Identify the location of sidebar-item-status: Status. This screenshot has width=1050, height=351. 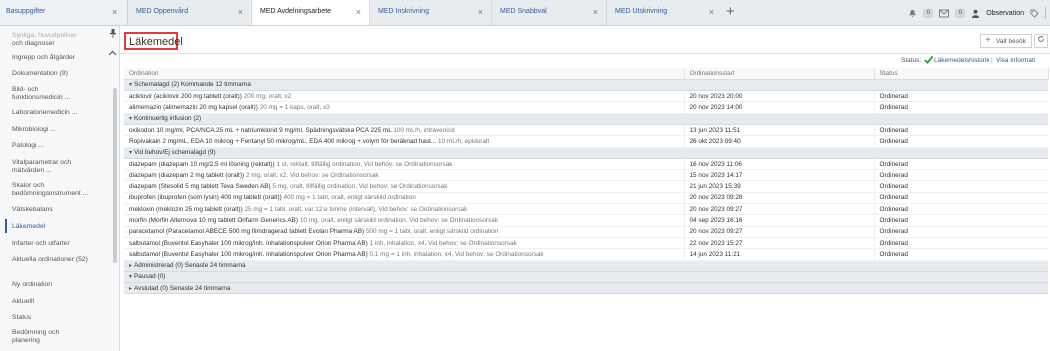
(60, 318).